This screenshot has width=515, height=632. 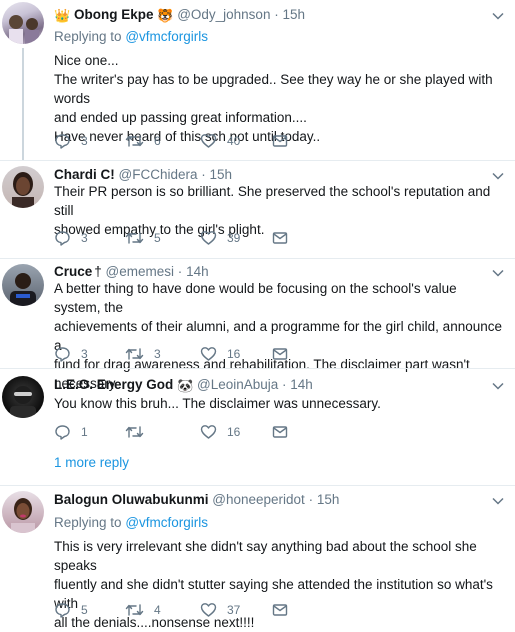 What do you see at coordinates (184, 354) in the screenshot?
I see `tweet-actions: 3 3 16` at bounding box center [184, 354].